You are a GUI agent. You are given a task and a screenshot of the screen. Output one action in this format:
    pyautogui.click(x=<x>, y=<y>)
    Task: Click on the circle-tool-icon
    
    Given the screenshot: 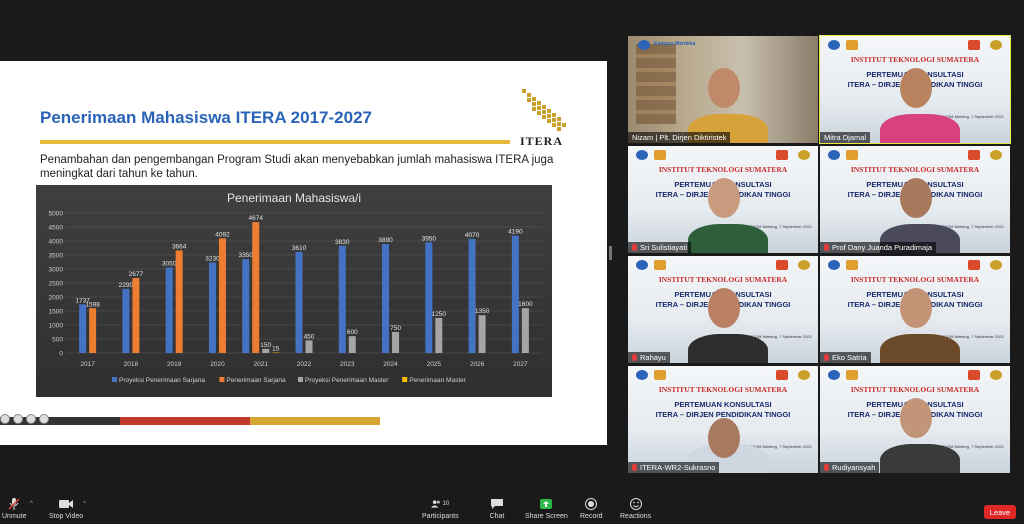 What is the action you would take?
    pyautogui.click(x=31, y=419)
    